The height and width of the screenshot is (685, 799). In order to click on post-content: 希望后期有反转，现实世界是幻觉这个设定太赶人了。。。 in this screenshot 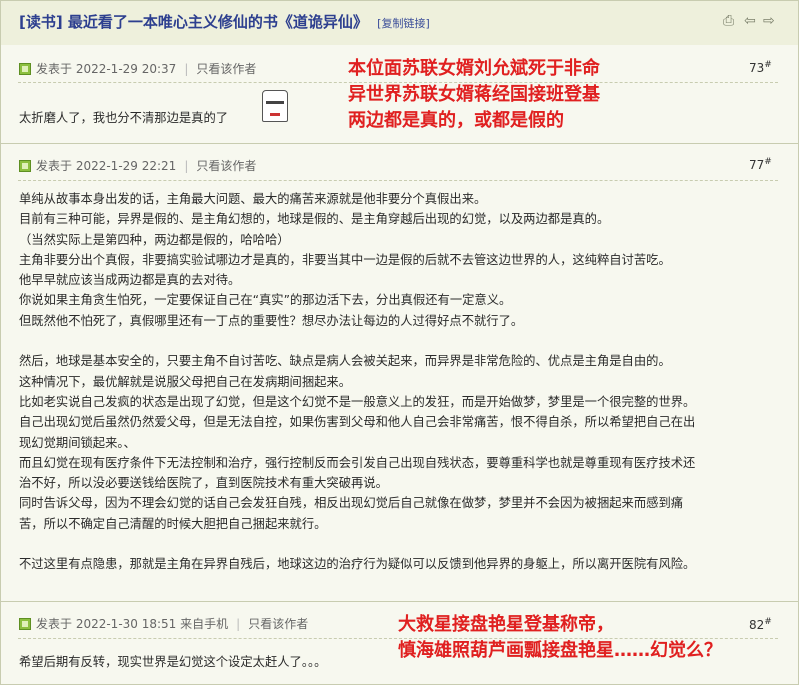, I will do `click(172, 662)`.